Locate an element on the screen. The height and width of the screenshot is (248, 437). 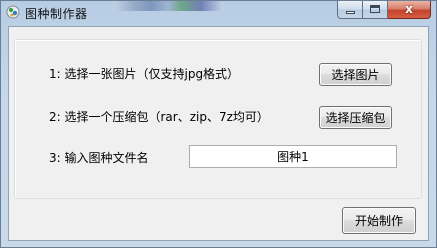
title-bar: 图种制作器 x is located at coordinates (218, 13).